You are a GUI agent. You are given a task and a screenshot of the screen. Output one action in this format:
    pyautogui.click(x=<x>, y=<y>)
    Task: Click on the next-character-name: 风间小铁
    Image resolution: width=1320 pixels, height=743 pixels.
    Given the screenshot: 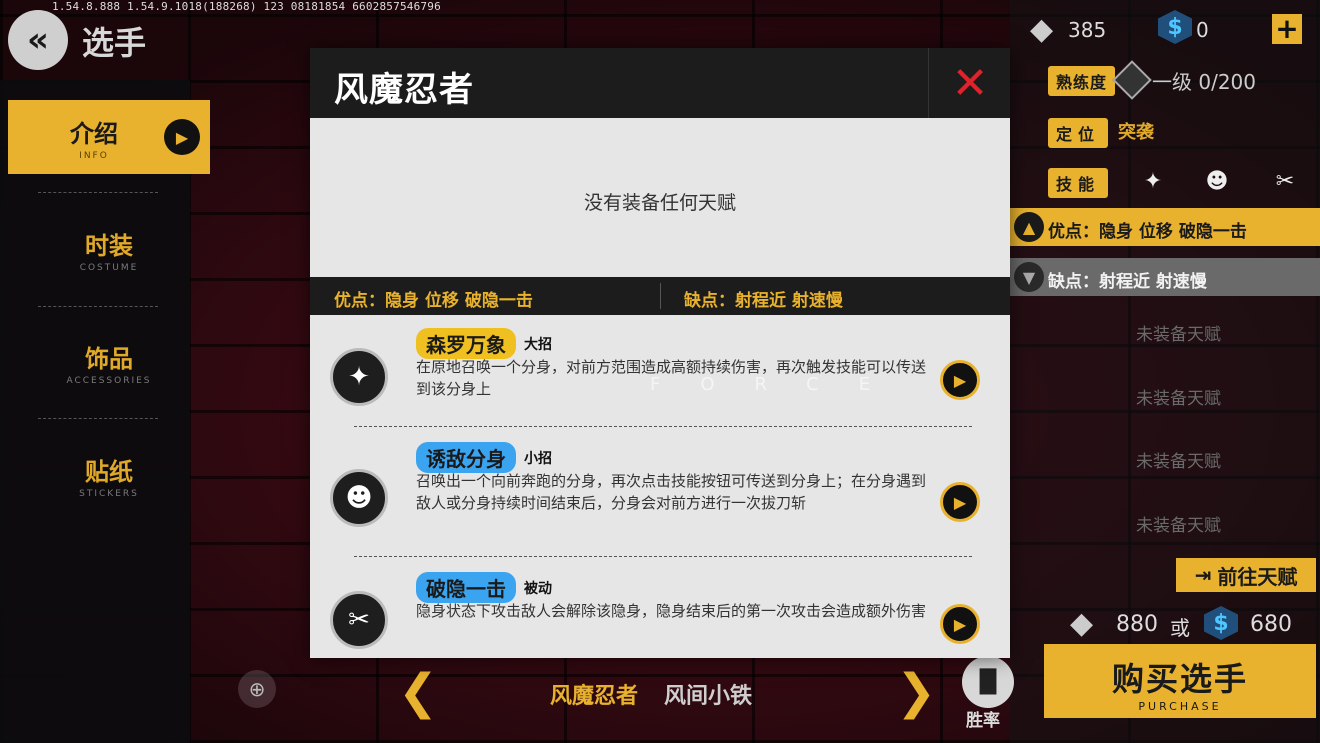 What is the action you would take?
    pyautogui.click(x=708, y=694)
    